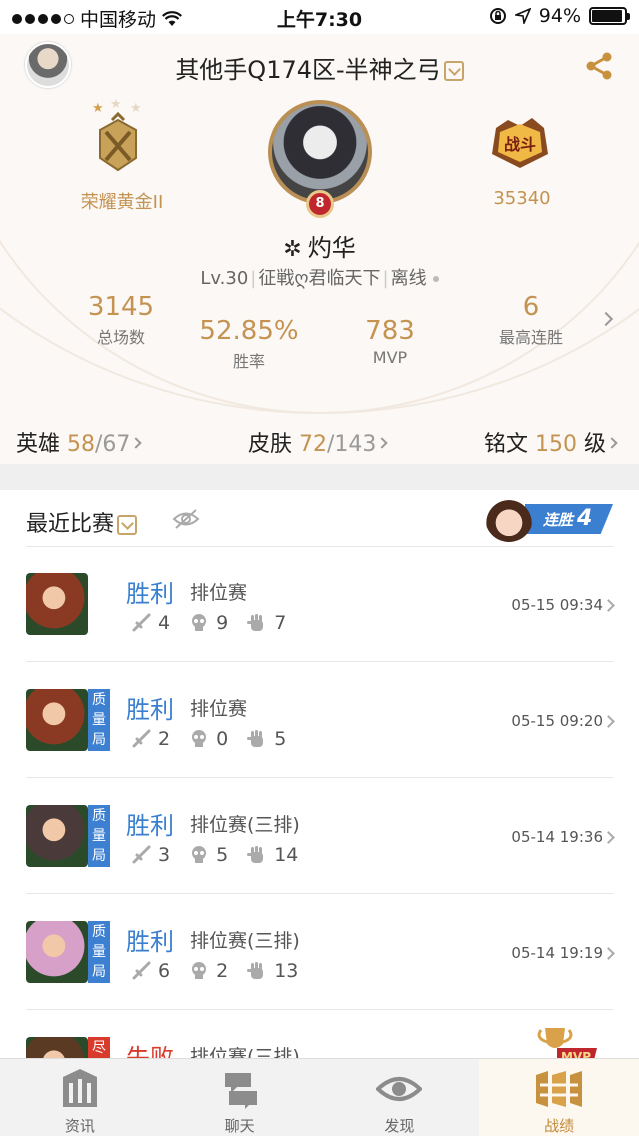  I want to click on heroes-count: 英雄 58/67, so click(79, 442).